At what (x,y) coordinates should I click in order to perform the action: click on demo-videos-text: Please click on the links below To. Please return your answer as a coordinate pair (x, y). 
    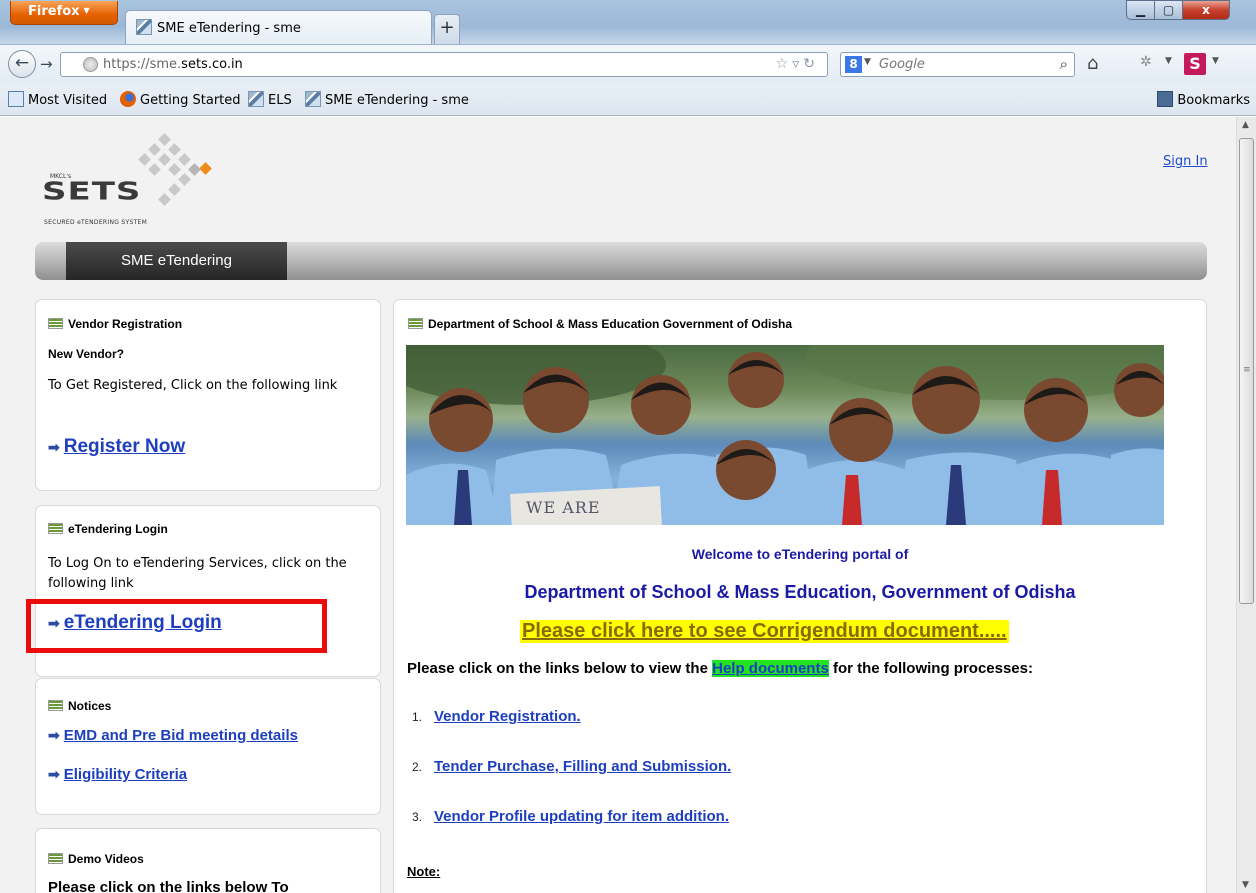
    Looking at the image, I should click on (168, 886).